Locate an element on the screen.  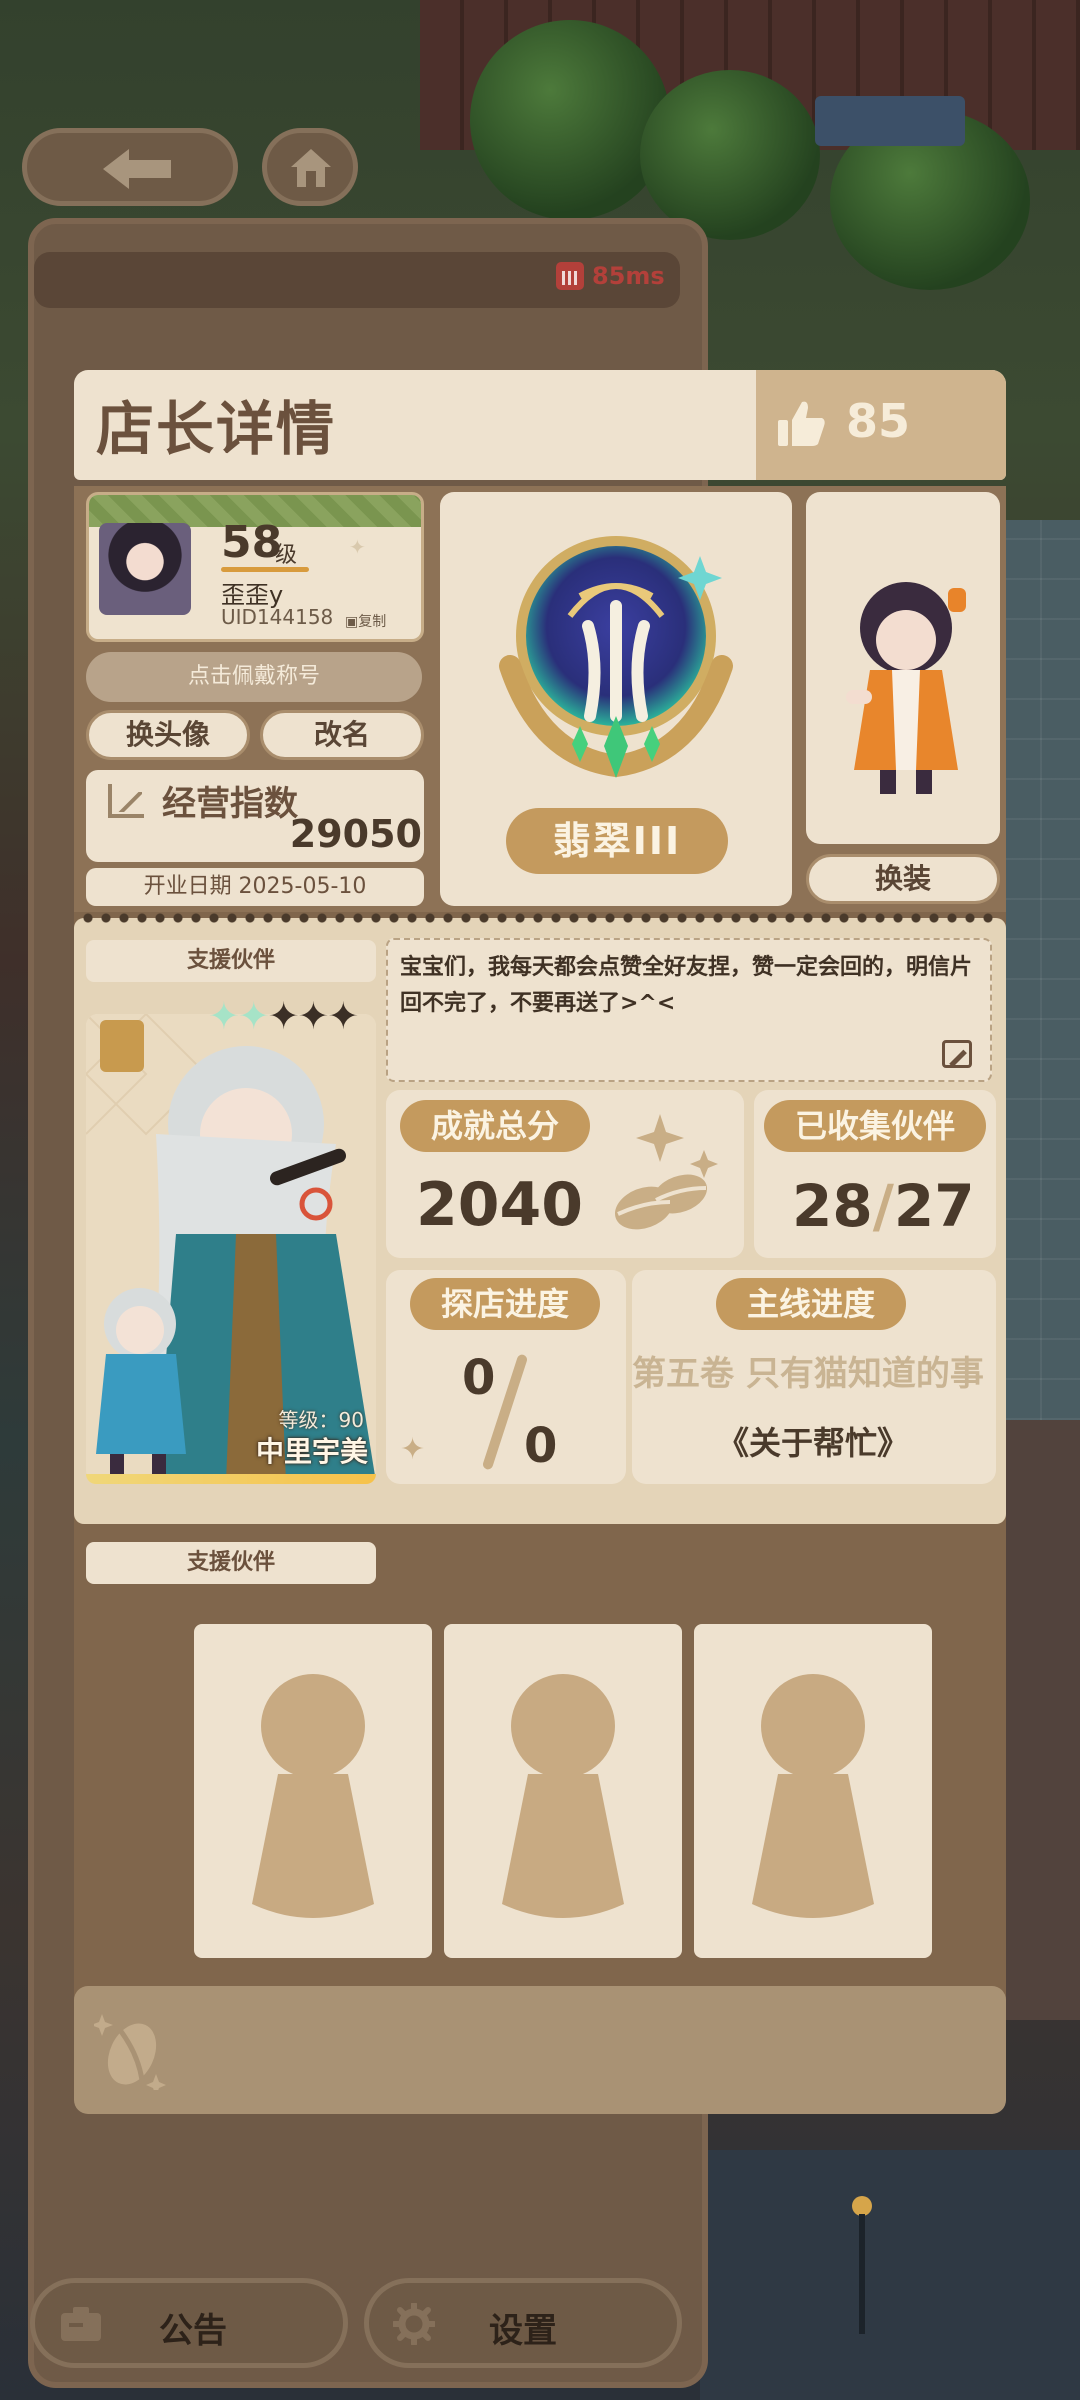
achievement-label: 成就总分 is located at coordinates (495, 1126).